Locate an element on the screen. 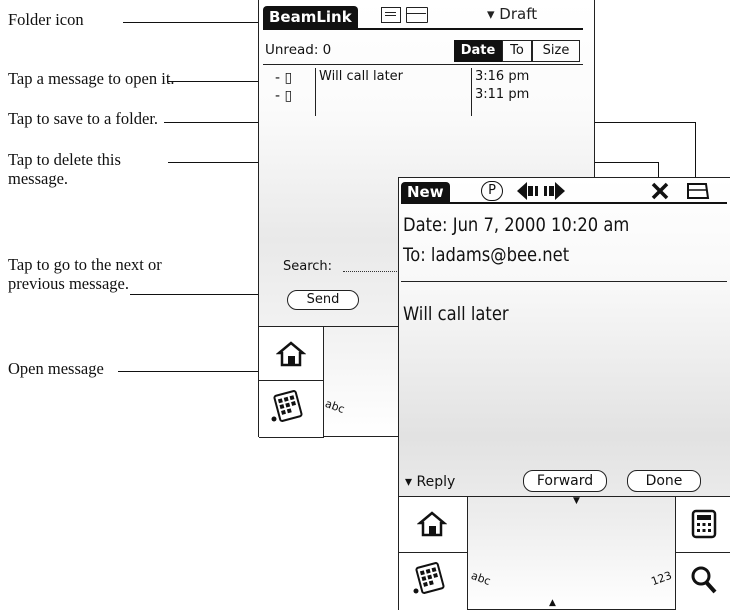 The image size is (730, 610). notes-icon is located at coordinates (391, 15).